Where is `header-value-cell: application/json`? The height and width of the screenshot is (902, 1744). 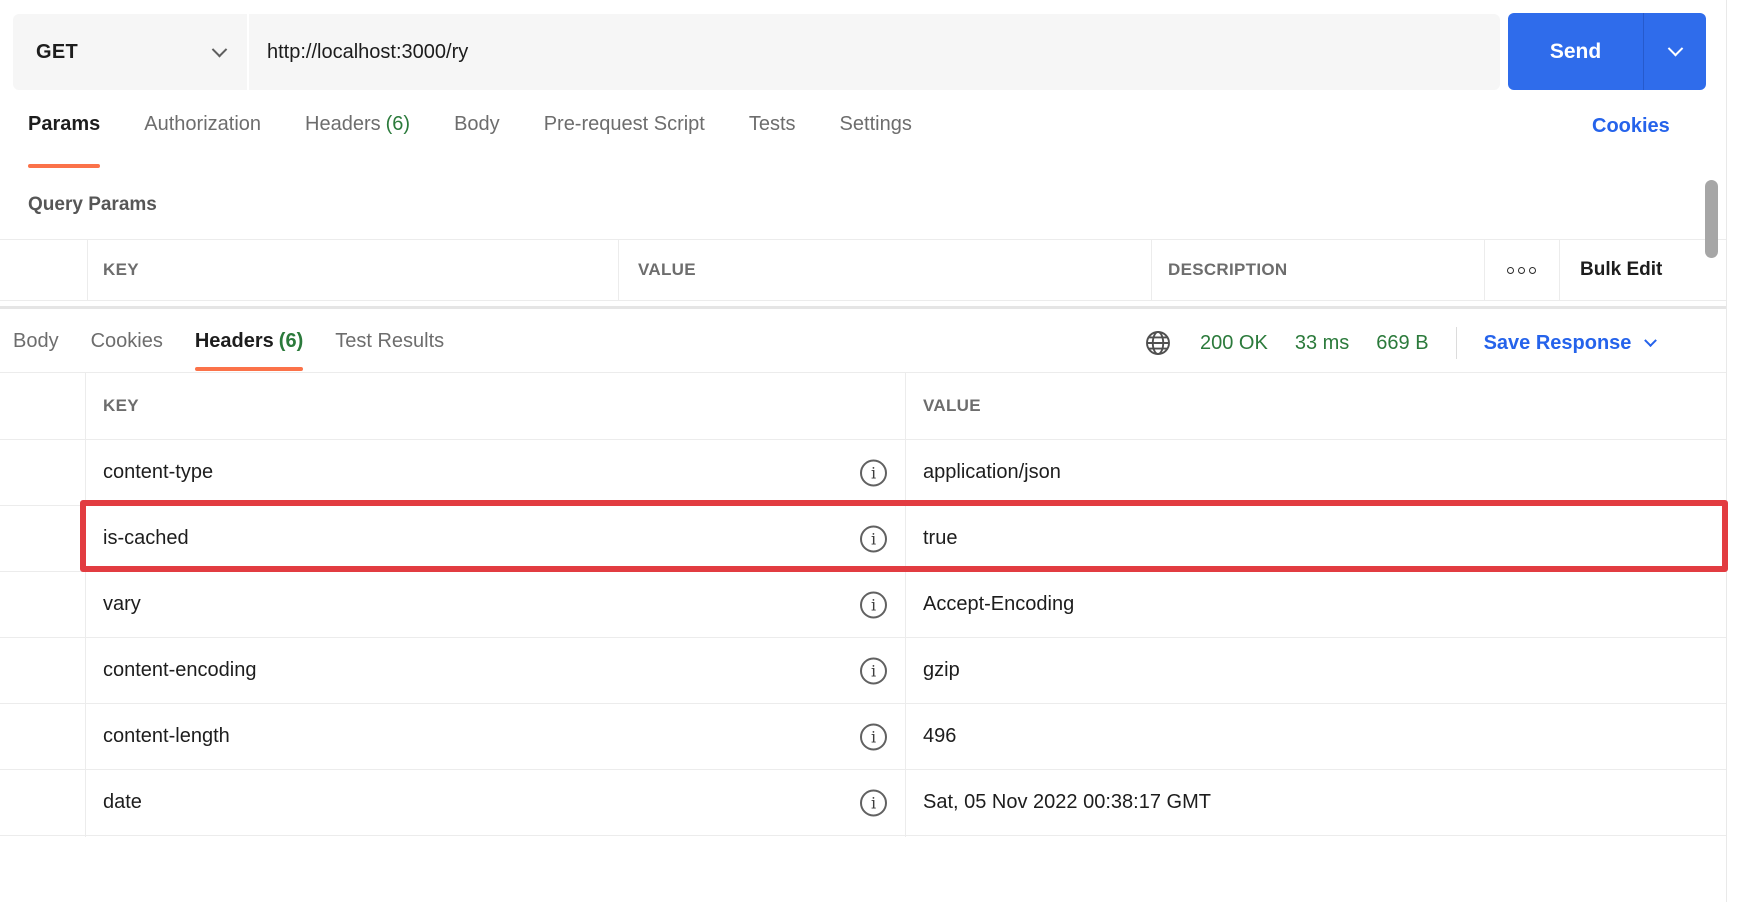
header-value-cell: application/json is located at coordinates (992, 472).